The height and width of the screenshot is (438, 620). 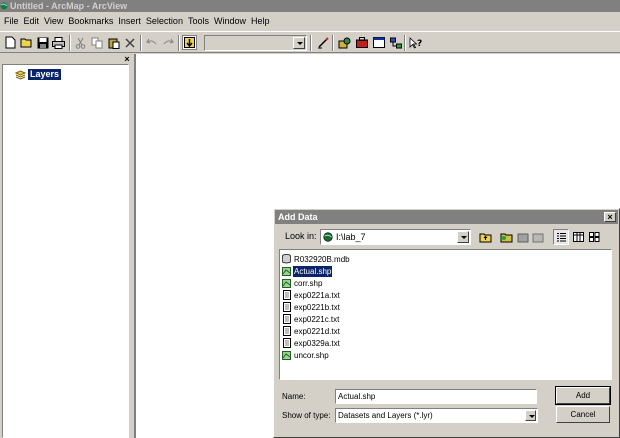 I want to click on file-item: uncor.shp, so click(x=306, y=355).